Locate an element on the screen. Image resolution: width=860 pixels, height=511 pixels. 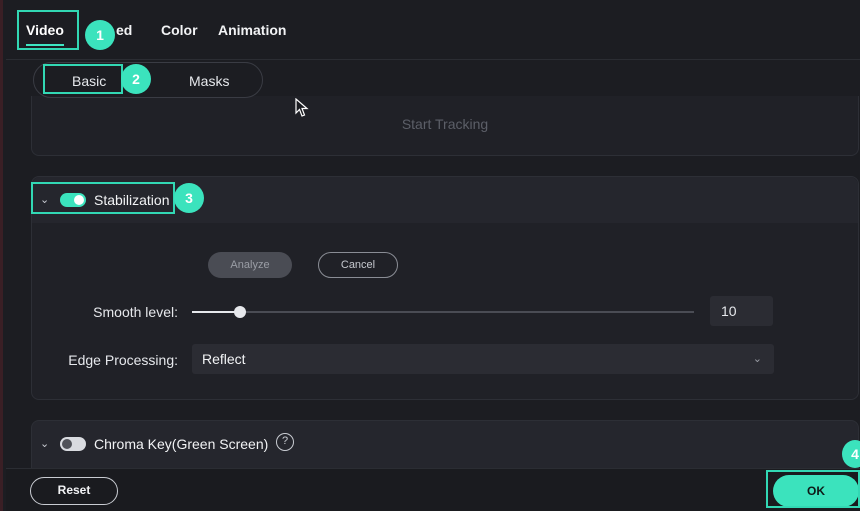
bottom-bar: Reset OK is located at coordinates (433, 489).